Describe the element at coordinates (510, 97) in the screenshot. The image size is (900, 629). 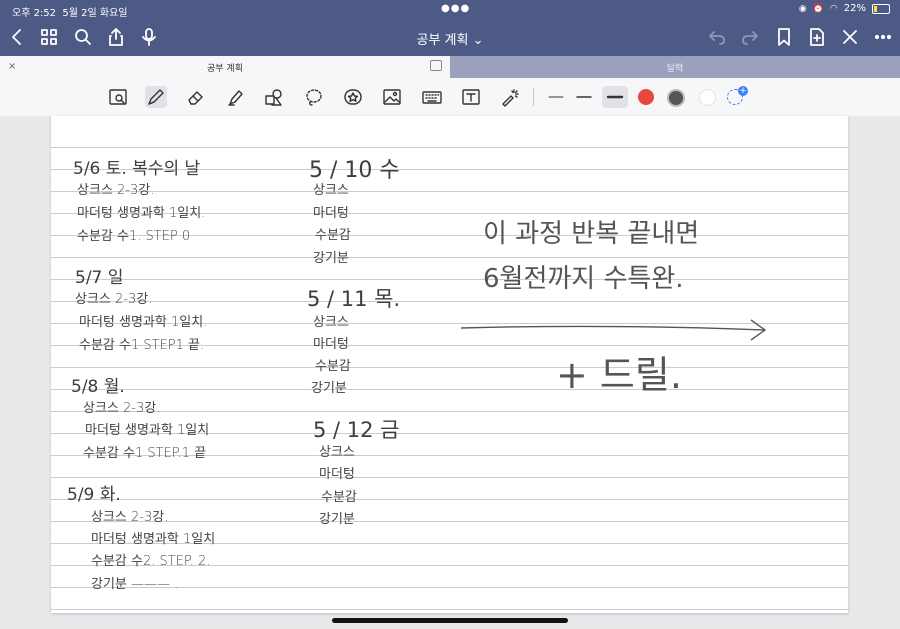
I see `laser-pointer-icon` at that location.